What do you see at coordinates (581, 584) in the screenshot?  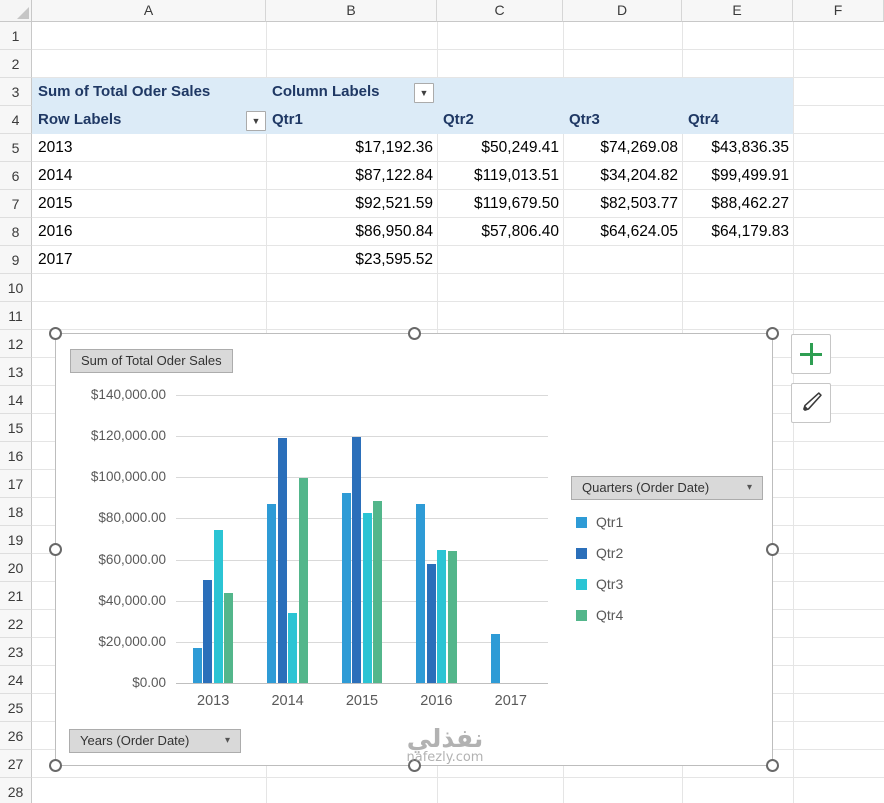 I see `legend-swatch-qtr3` at bounding box center [581, 584].